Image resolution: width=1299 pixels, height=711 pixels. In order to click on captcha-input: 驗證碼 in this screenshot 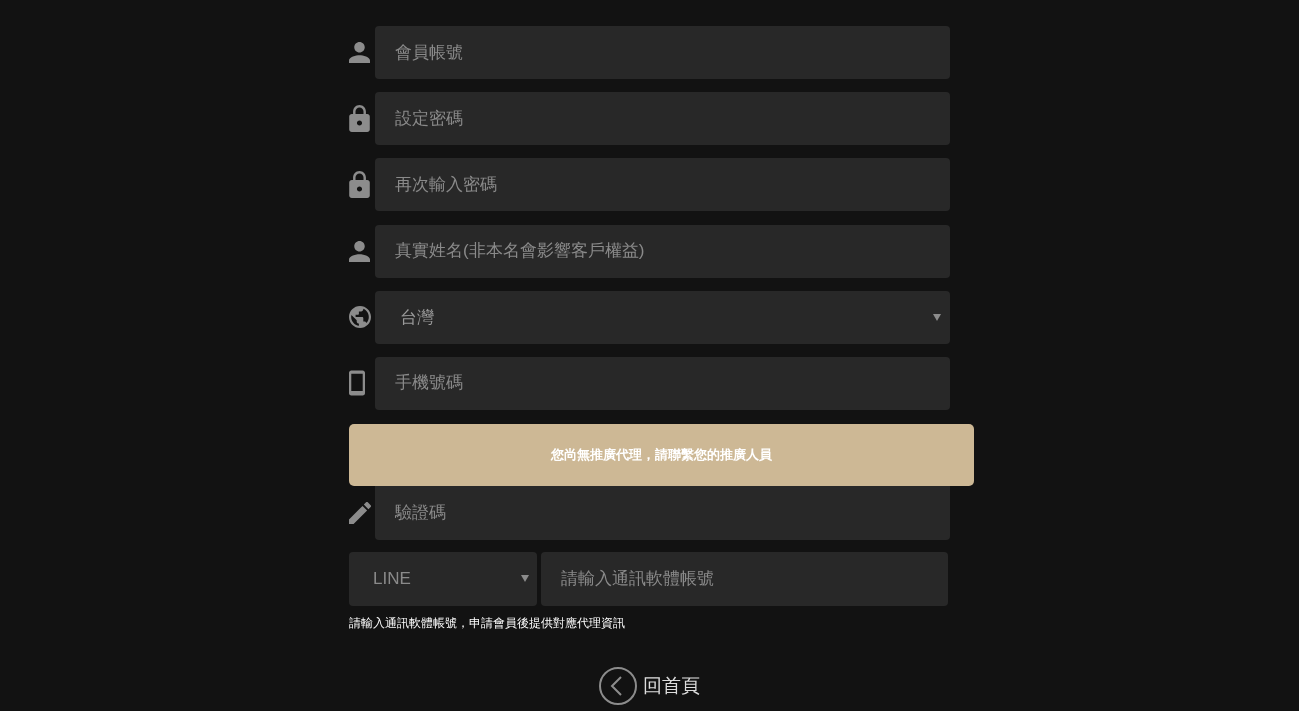, I will do `click(662, 512)`.